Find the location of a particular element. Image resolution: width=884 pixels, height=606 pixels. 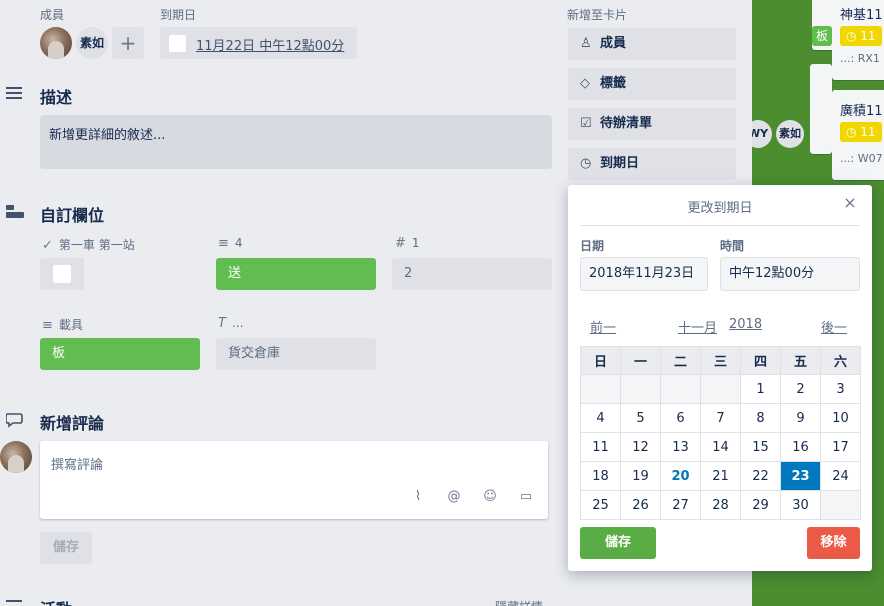

calendar-day: 28 is located at coordinates (720, 505).